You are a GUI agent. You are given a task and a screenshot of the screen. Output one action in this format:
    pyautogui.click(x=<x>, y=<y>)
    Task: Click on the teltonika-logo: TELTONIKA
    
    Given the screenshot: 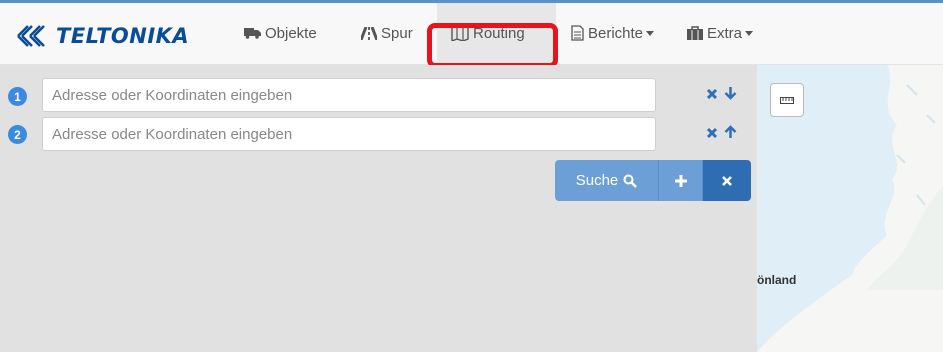 What is the action you would take?
    pyautogui.click(x=102, y=36)
    